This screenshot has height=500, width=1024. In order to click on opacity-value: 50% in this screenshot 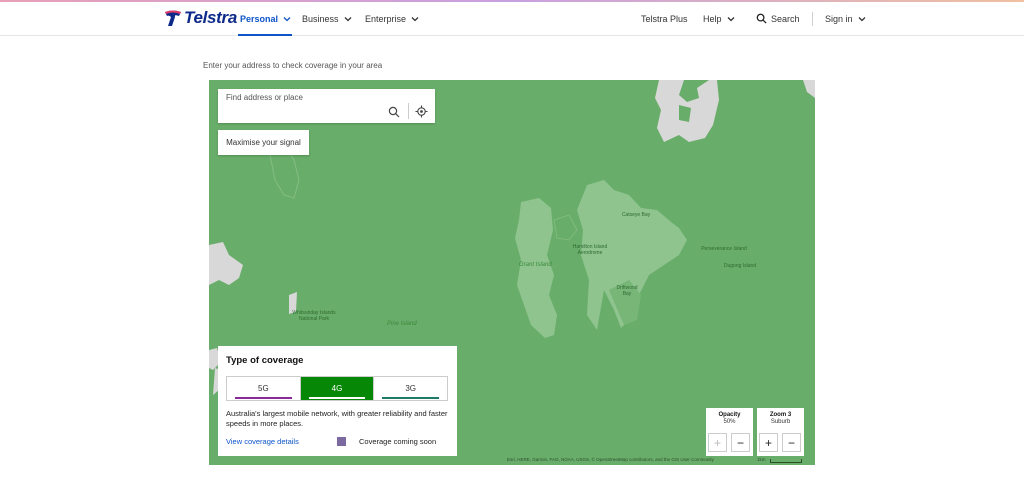, I will do `click(729, 422)`.